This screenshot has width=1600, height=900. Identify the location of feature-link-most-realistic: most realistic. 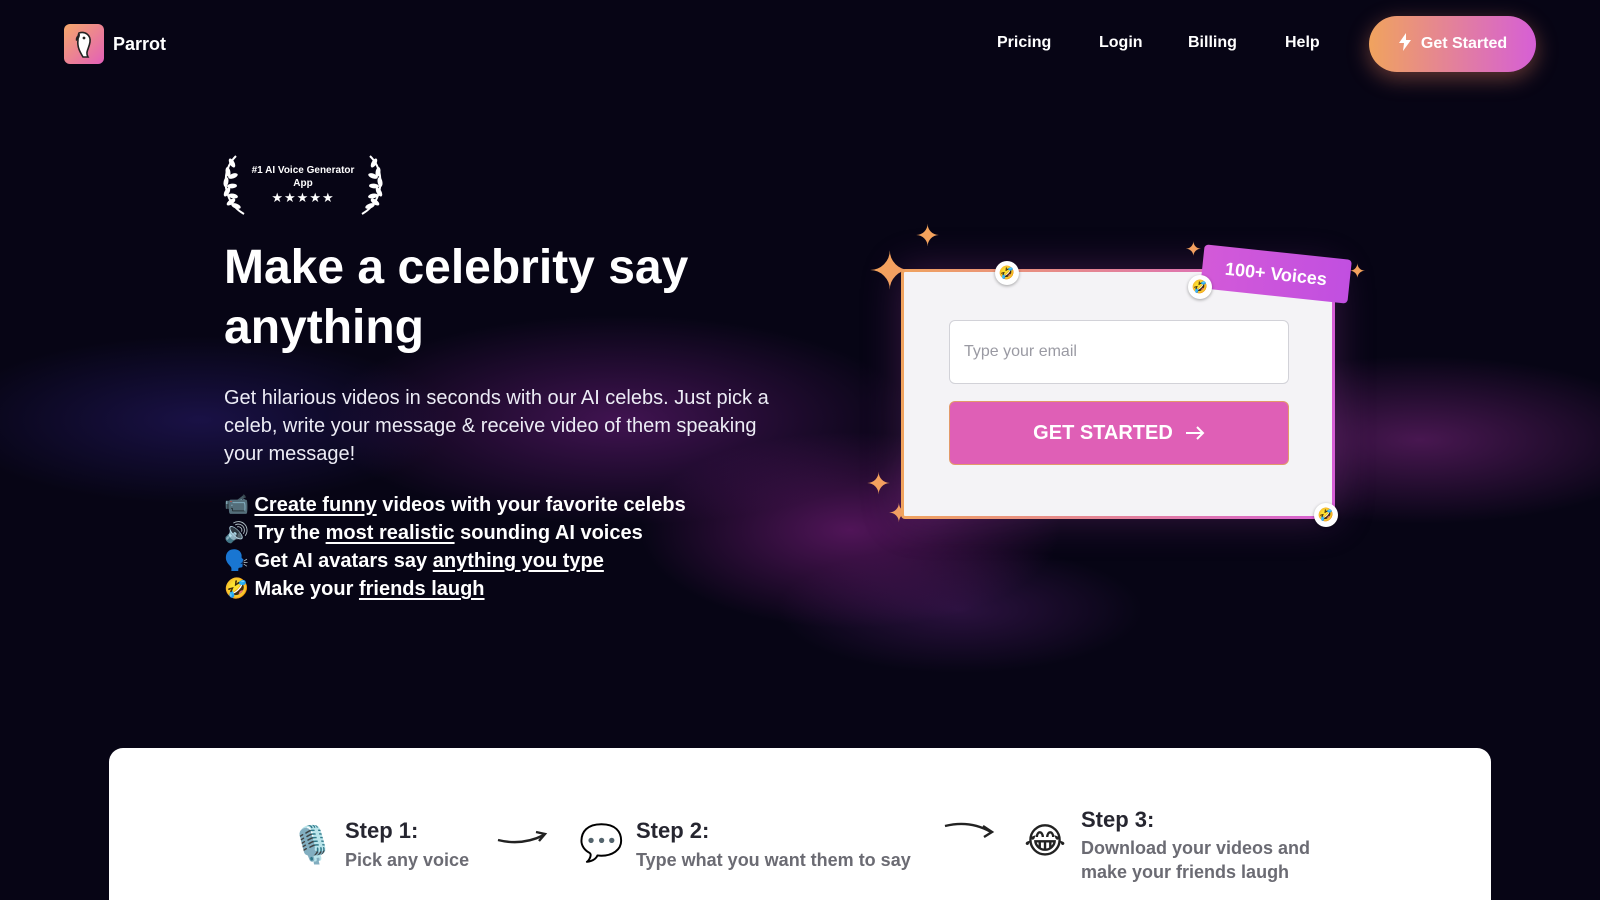
(390, 533).